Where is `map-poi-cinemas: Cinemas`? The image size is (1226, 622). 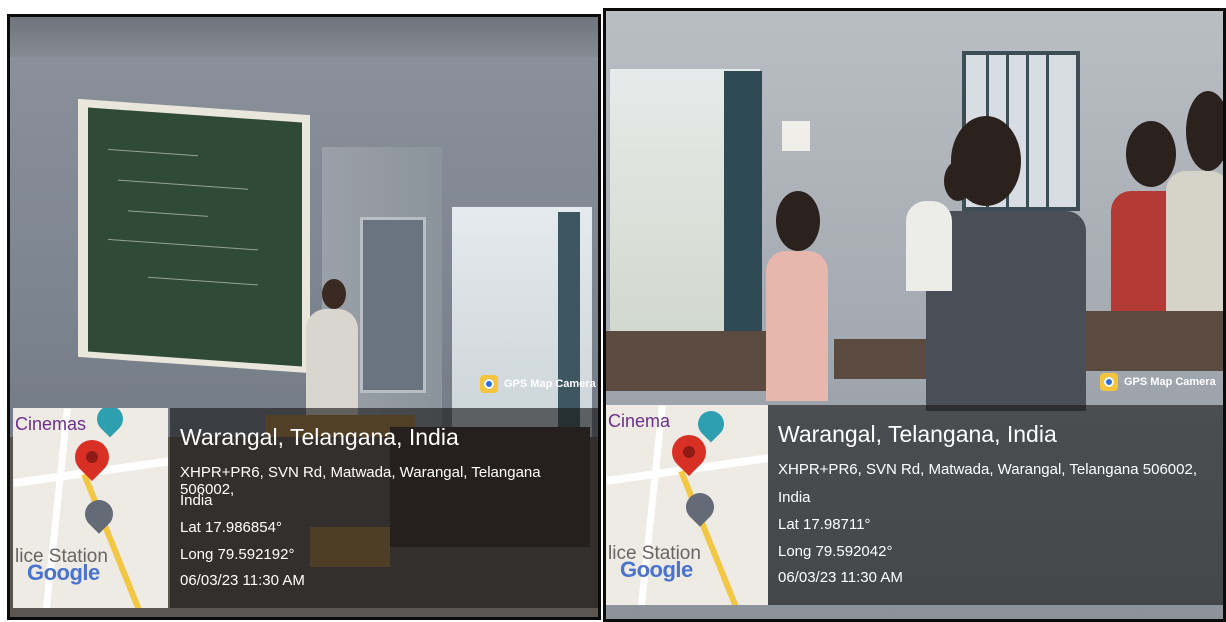
map-poi-cinemas: Cinemas is located at coordinates (51, 424).